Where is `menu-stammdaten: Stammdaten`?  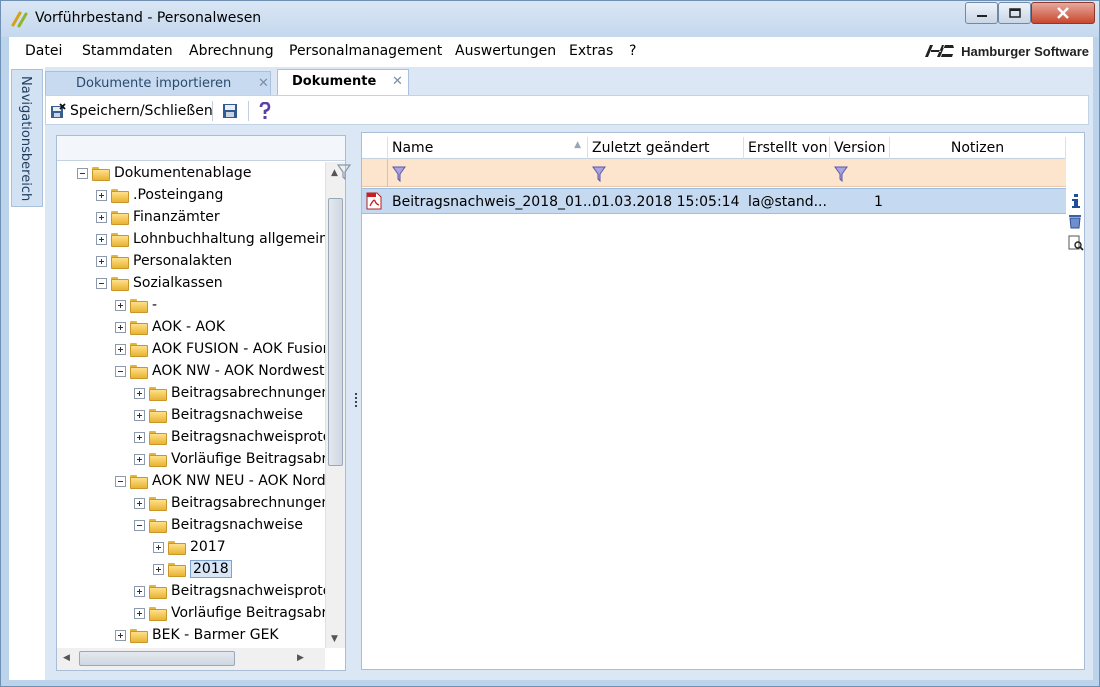 menu-stammdaten: Stammdaten is located at coordinates (127, 51).